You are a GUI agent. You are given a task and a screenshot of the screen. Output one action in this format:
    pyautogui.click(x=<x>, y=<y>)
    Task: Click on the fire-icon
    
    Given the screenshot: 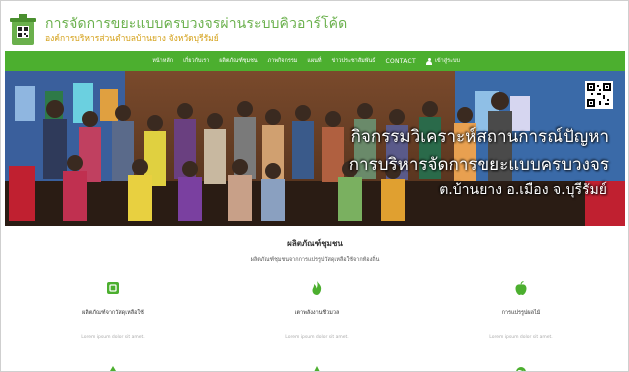 What is the action you would take?
    pyautogui.click(x=317, y=288)
    